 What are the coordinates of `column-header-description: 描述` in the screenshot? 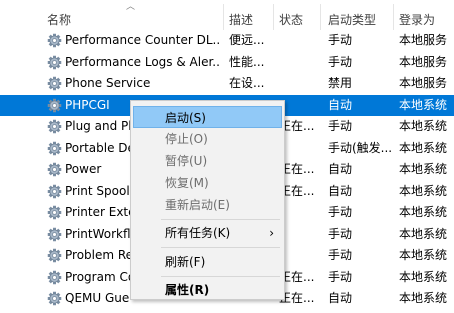 It's located at (241, 19).